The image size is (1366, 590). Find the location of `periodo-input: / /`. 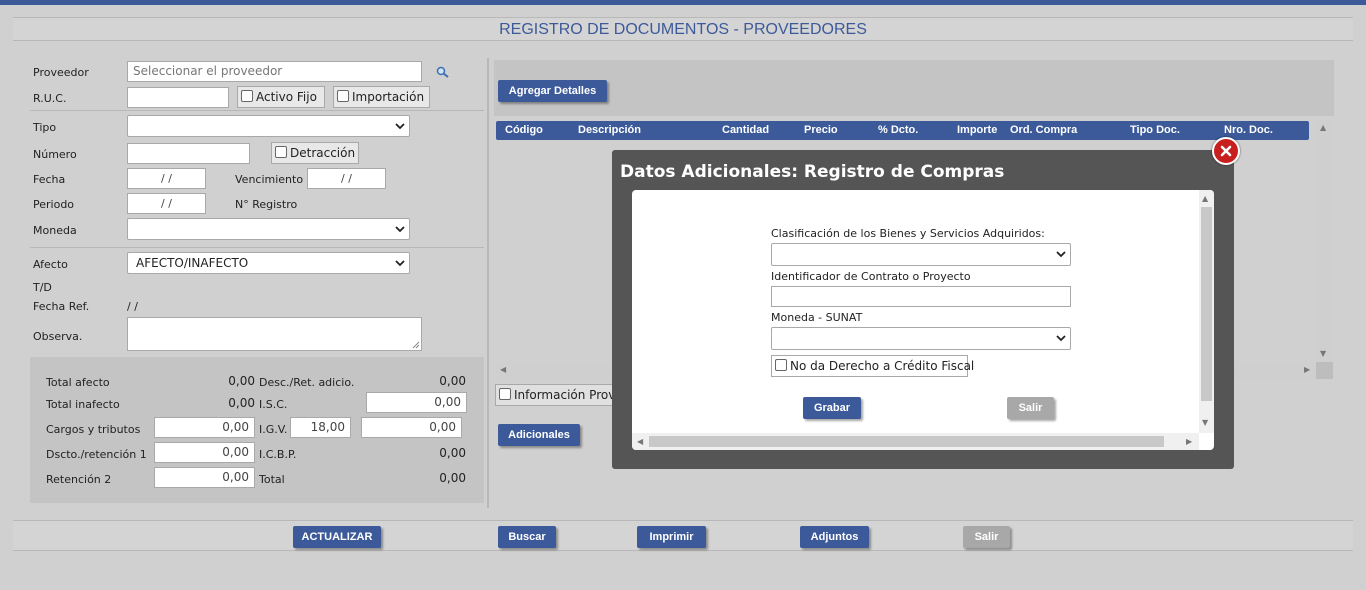

periodo-input: / / is located at coordinates (166, 203).